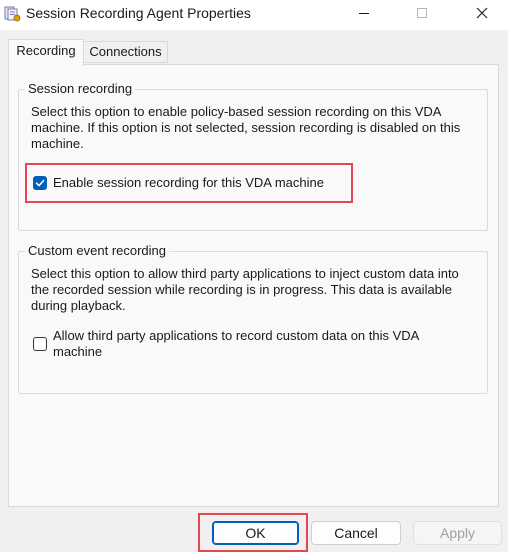  What do you see at coordinates (138, 13) in the screenshot?
I see `window-title: Session Recording Agent Properties` at bounding box center [138, 13].